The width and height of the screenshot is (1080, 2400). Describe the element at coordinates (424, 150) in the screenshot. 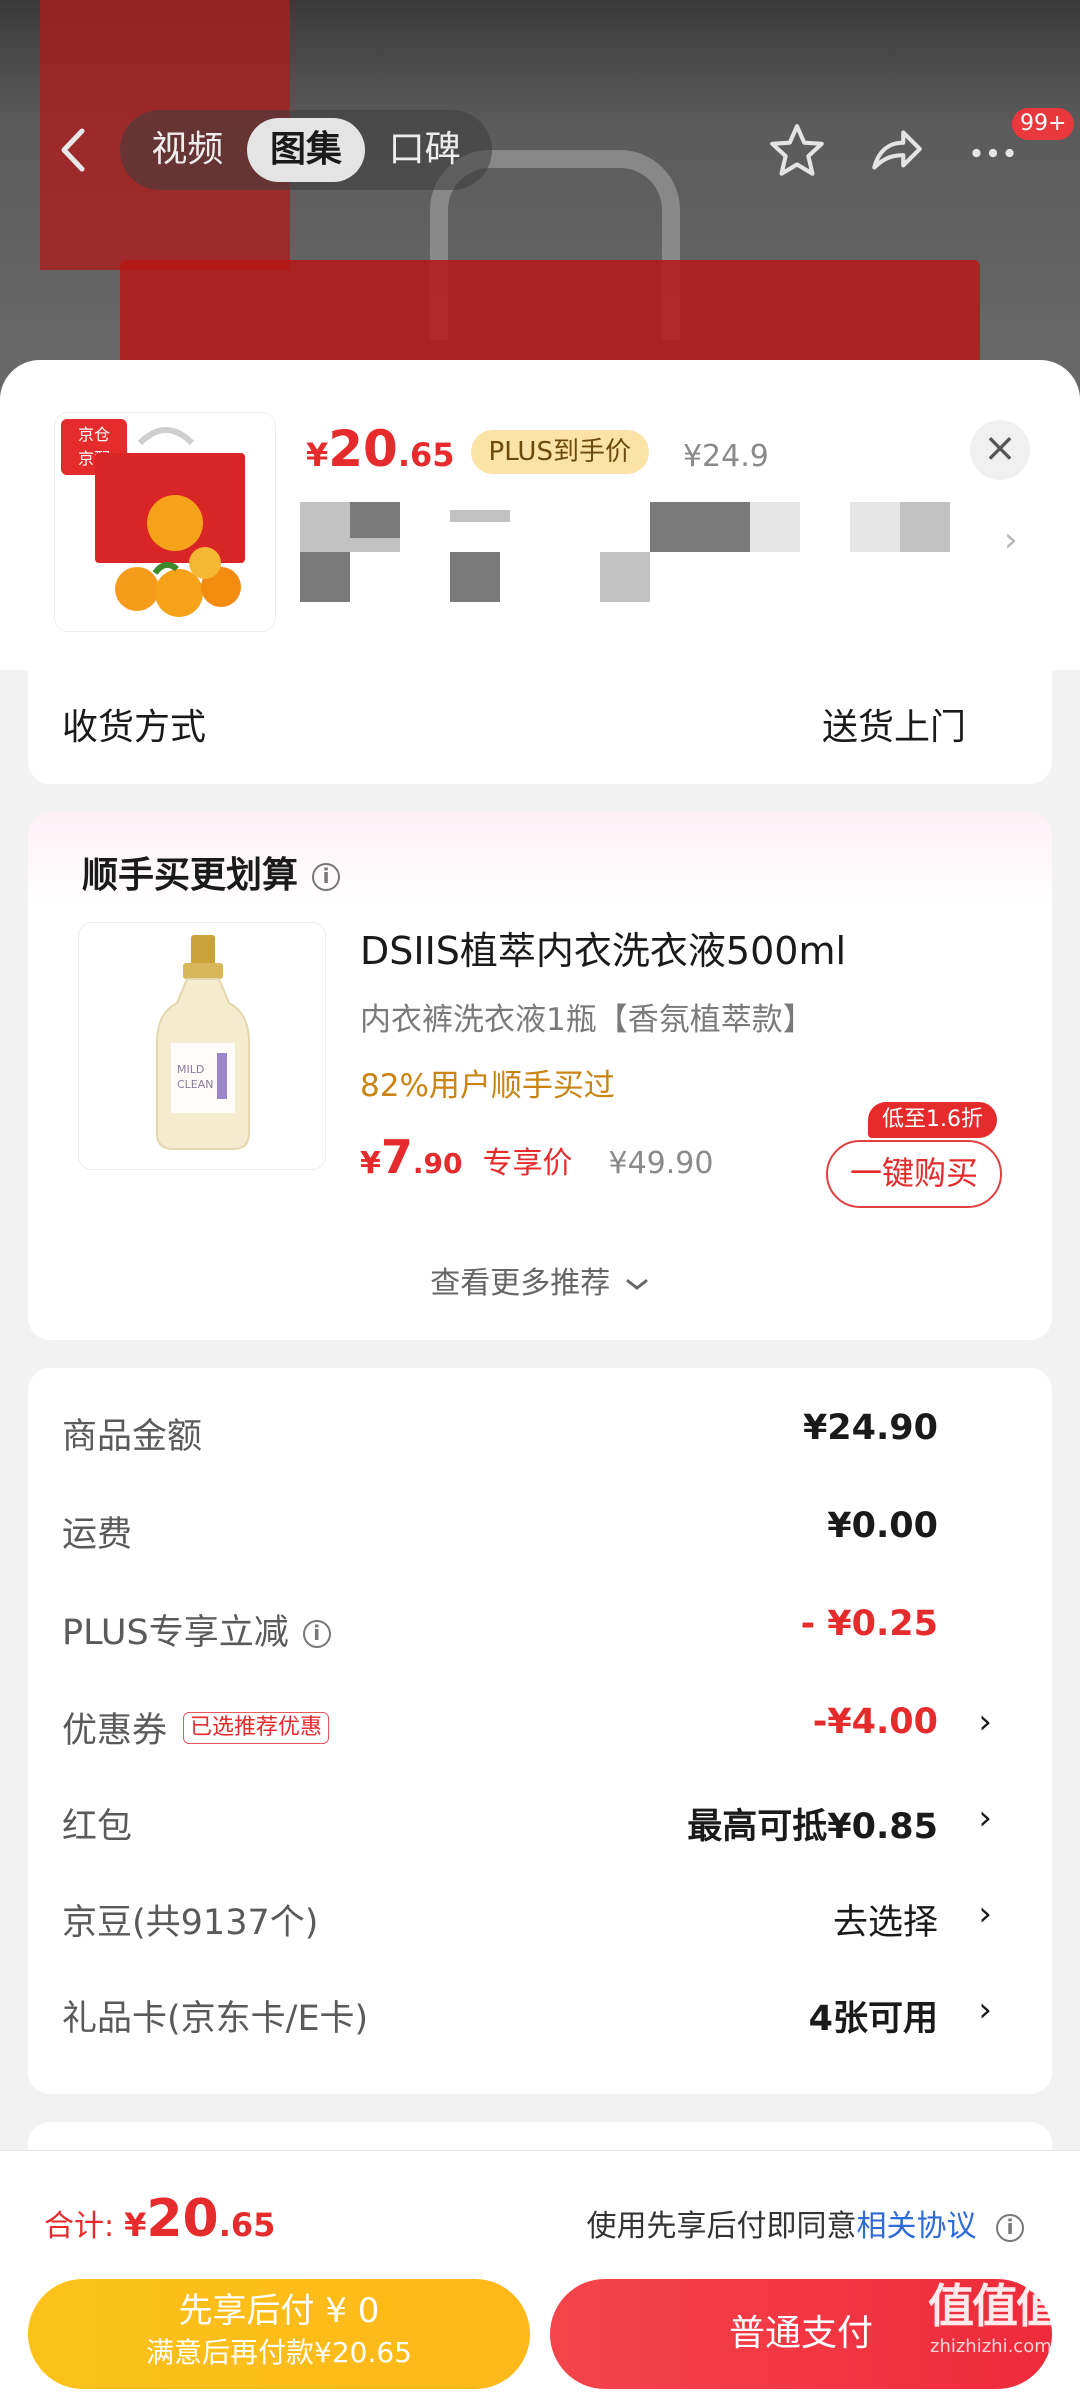

I see `tab-reviews: 口碑` at that location.